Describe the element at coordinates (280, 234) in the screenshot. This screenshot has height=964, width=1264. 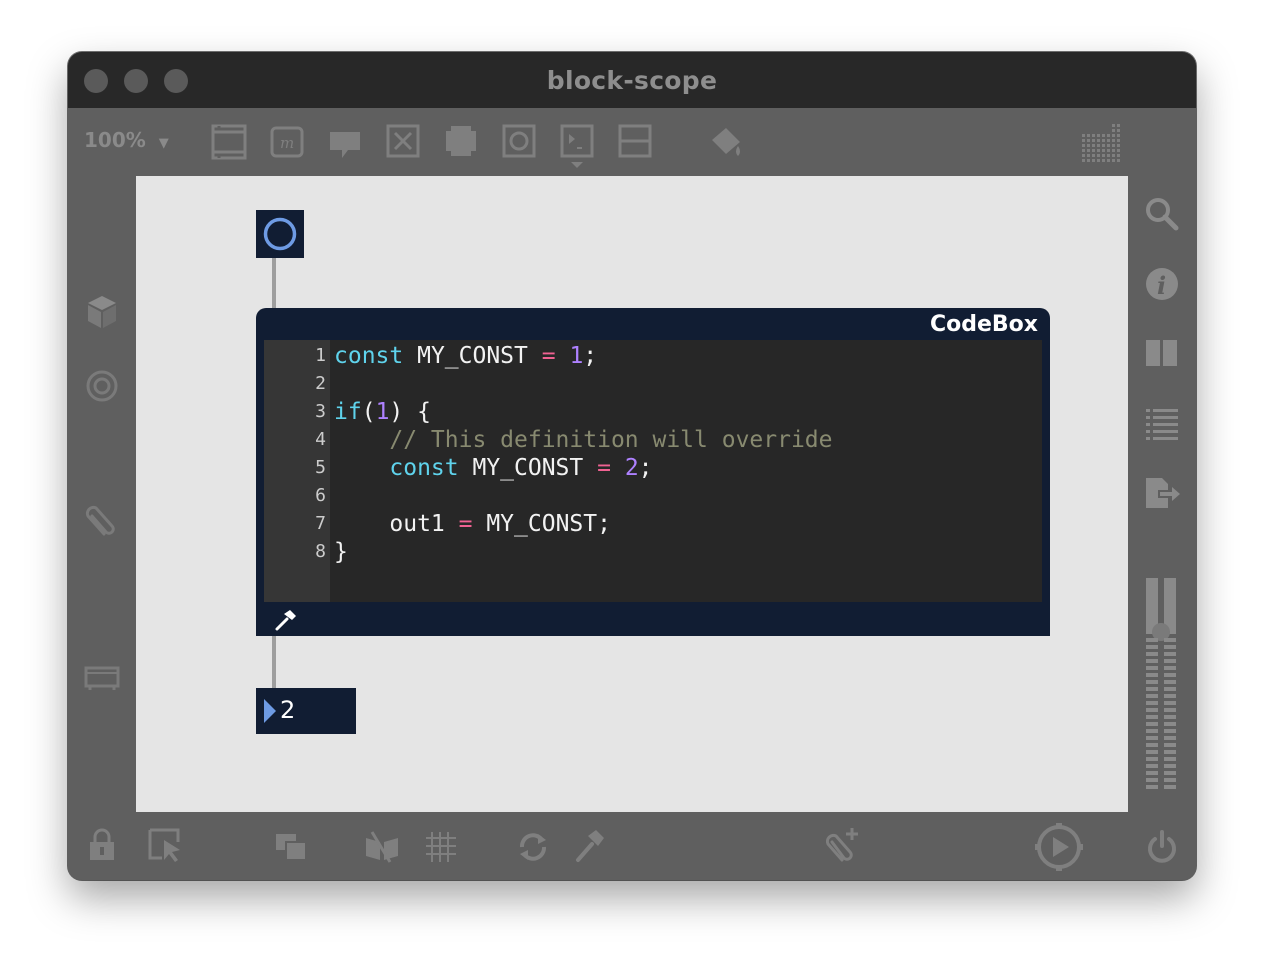
I see `toggle-object` at that location.